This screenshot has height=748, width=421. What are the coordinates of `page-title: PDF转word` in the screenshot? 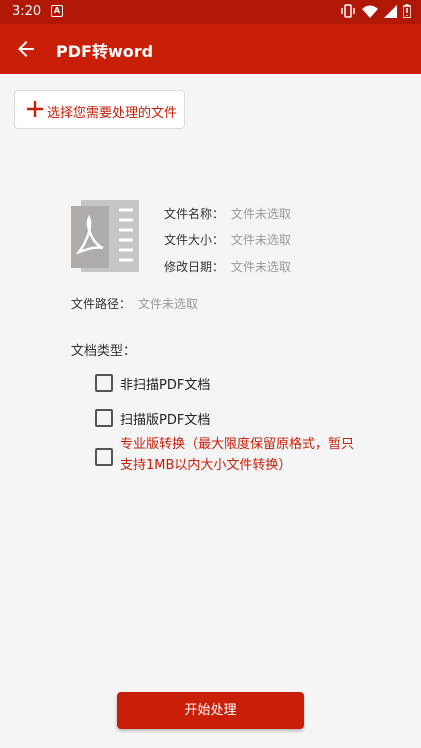 It's located at (105, 51).